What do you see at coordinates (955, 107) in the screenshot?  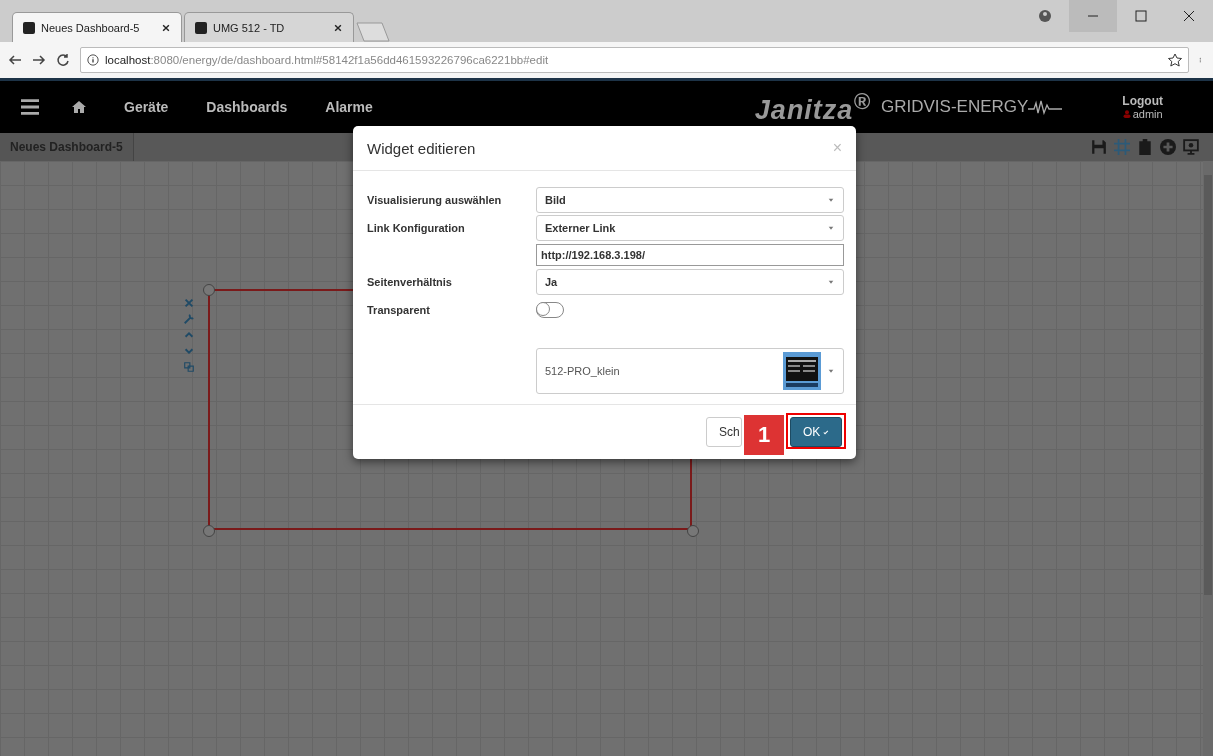 I see `product-name: GRIDVIS-ENERGY` at bounding box center [955, 107].